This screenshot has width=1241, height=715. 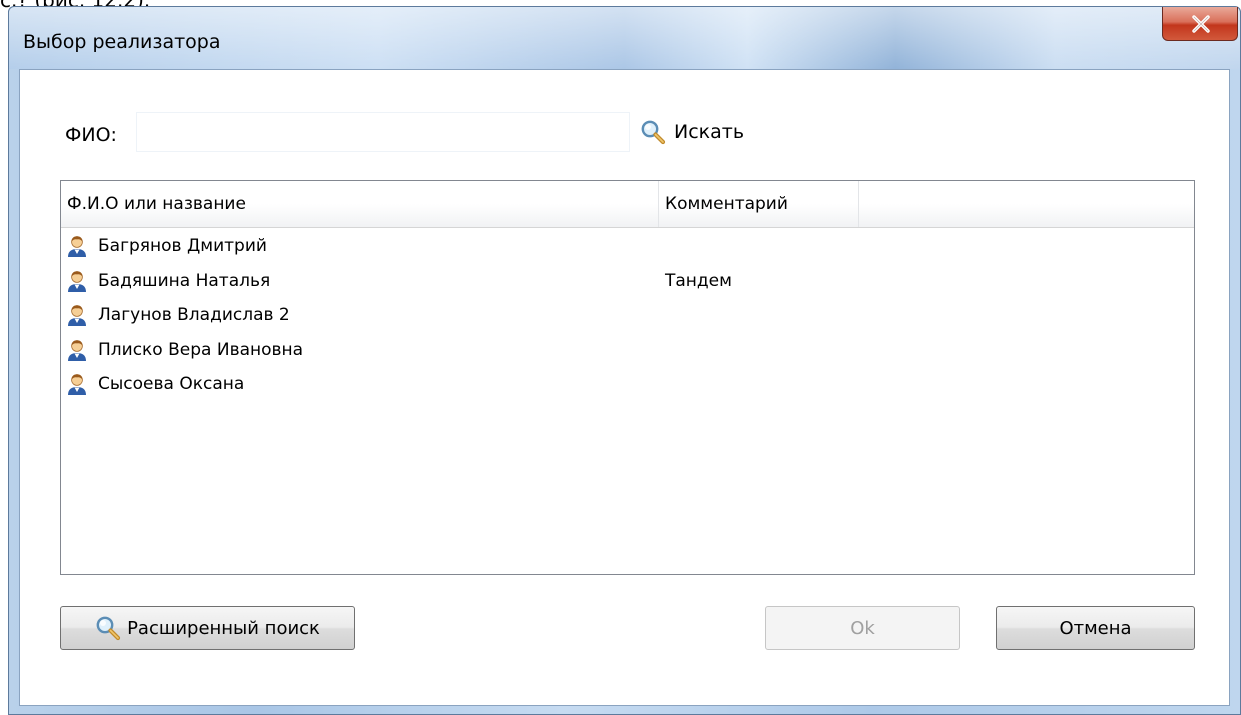 I want to click on fio-search-input, so click(x=383, y=132).